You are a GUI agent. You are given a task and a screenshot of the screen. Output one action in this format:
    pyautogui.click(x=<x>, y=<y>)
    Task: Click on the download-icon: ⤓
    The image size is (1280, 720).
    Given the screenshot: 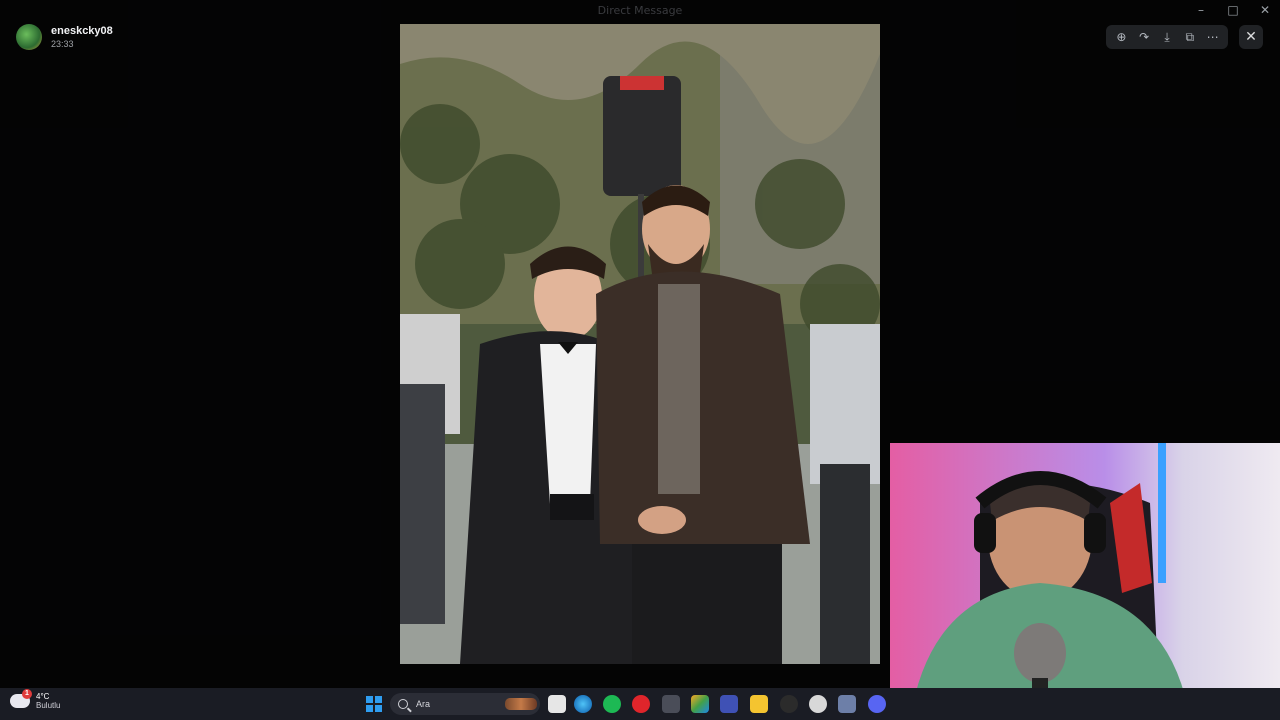 What is the action you would take?
    pyautogui.click(x=1167, y=37)
    